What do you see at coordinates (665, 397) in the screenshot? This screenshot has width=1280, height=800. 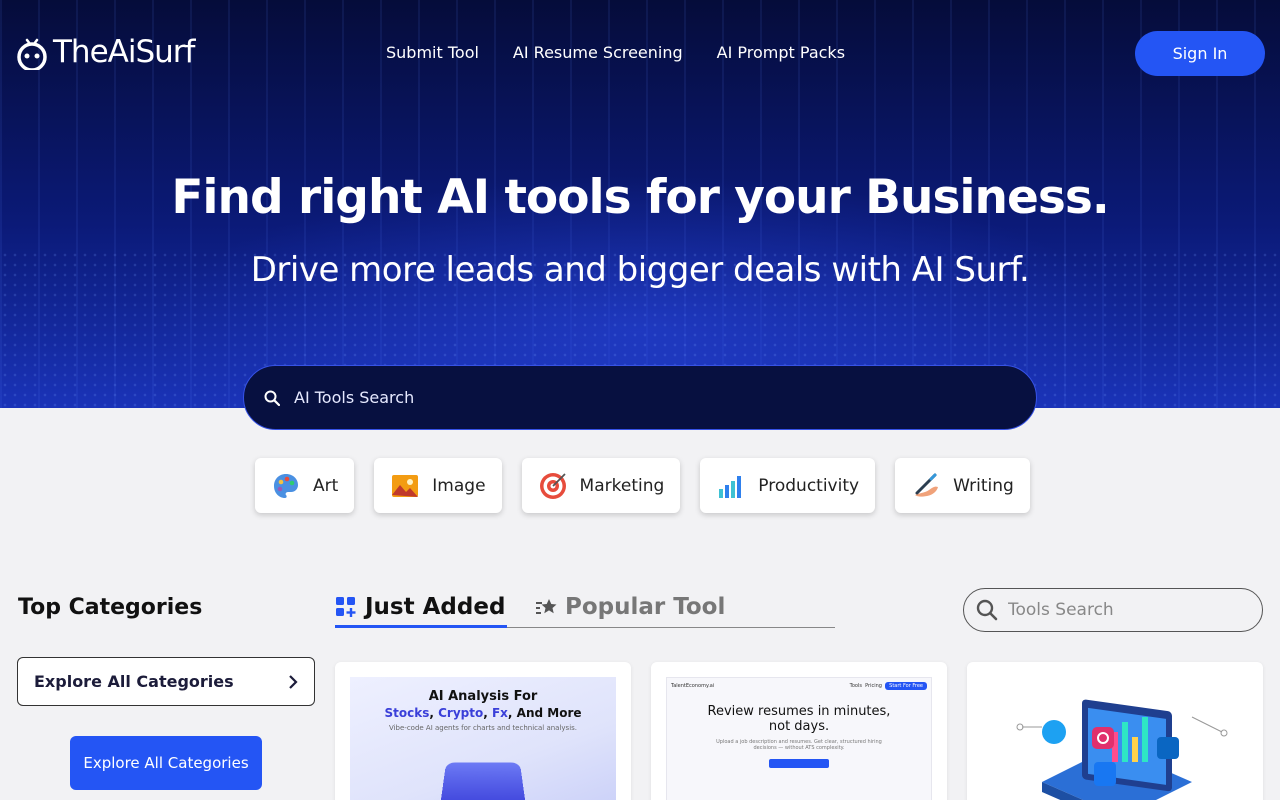 I see `hero-search-input` at bounding box center [665, 397].